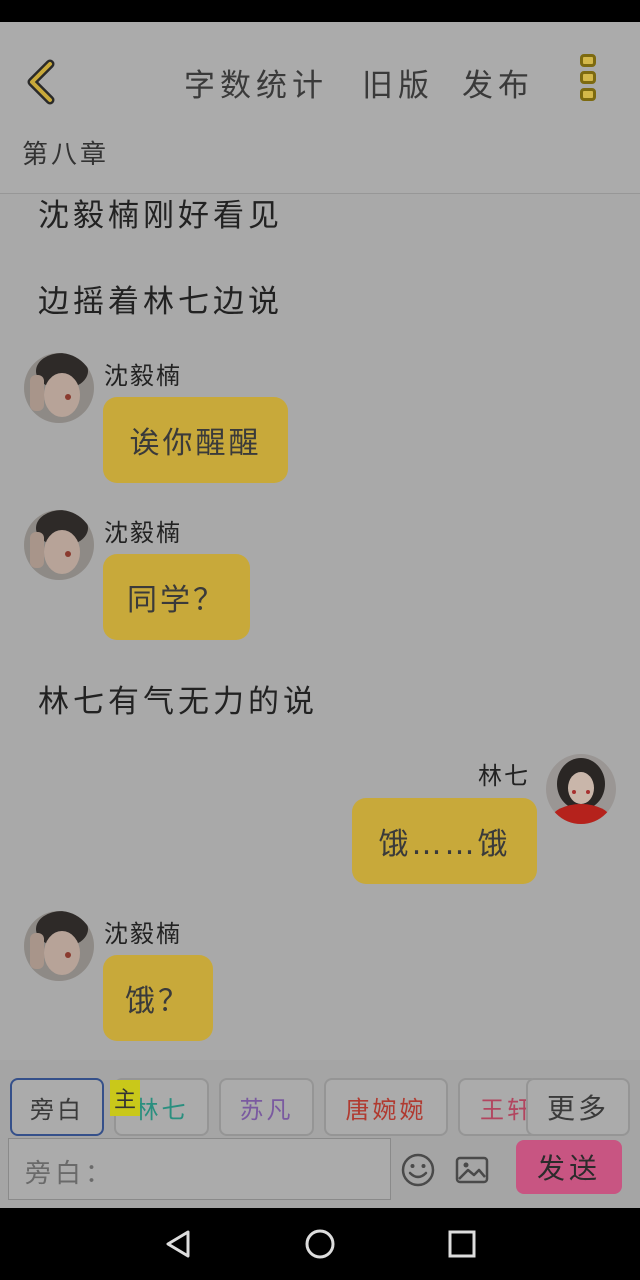 This screenshot has width=640, height=1280. What do you see at coordinates (160, 216) in the screenshot?
I see `narration-line: 沈毅楠刚好看见` at bounding box center [160, 216].